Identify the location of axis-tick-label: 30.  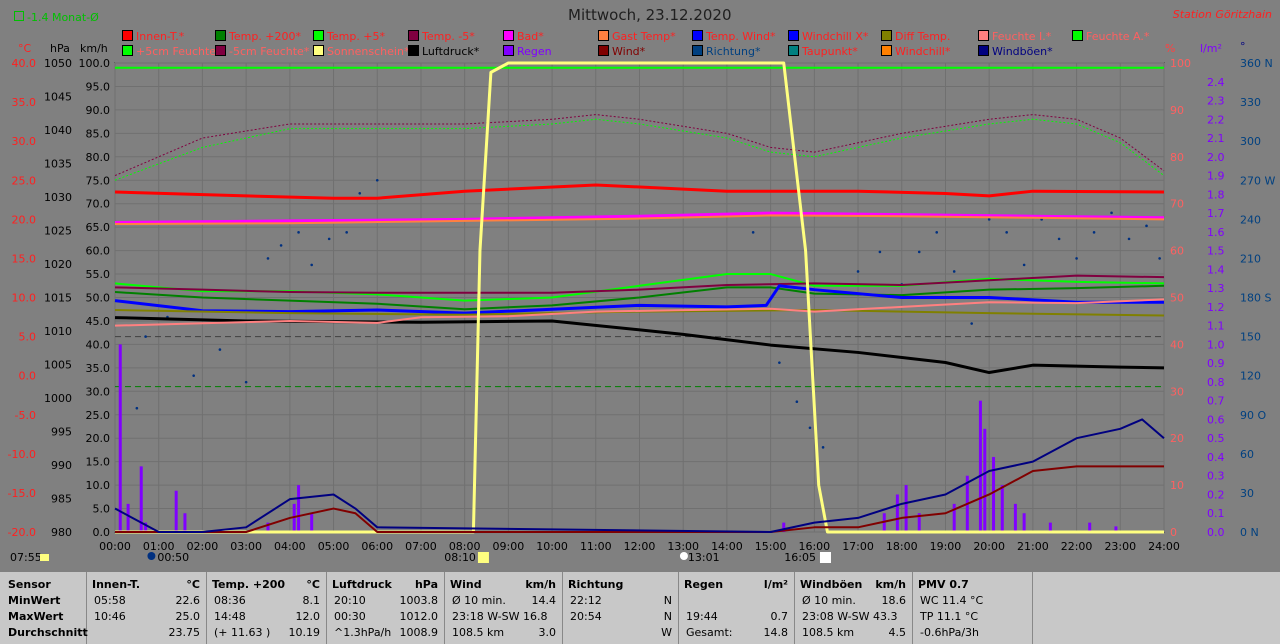
(1247, 493).